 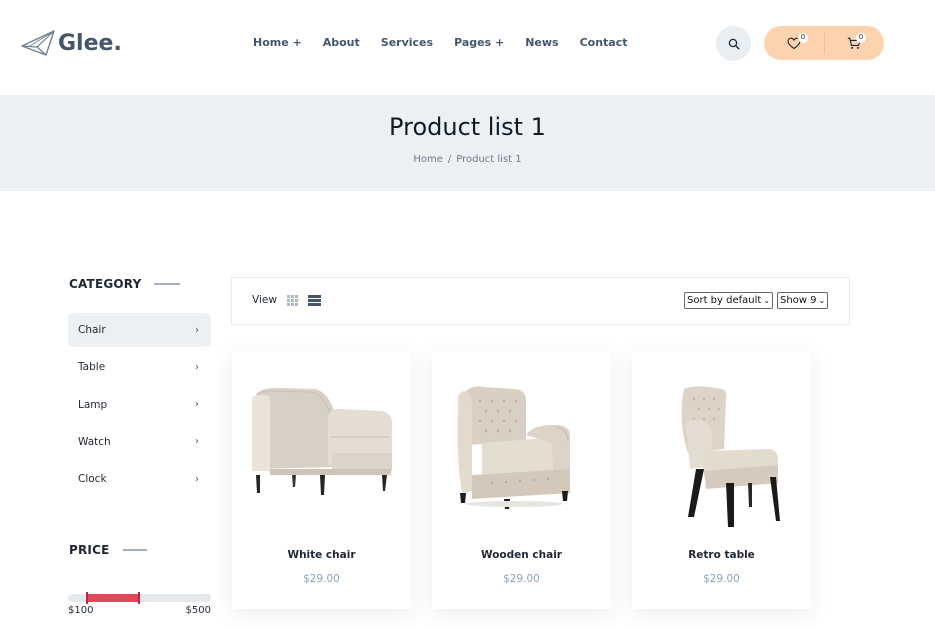 What do you see at coordinates (139, 479) in the screenshot?
I see `category-item-clock: Clock ›` at bounding box center [139, 479].